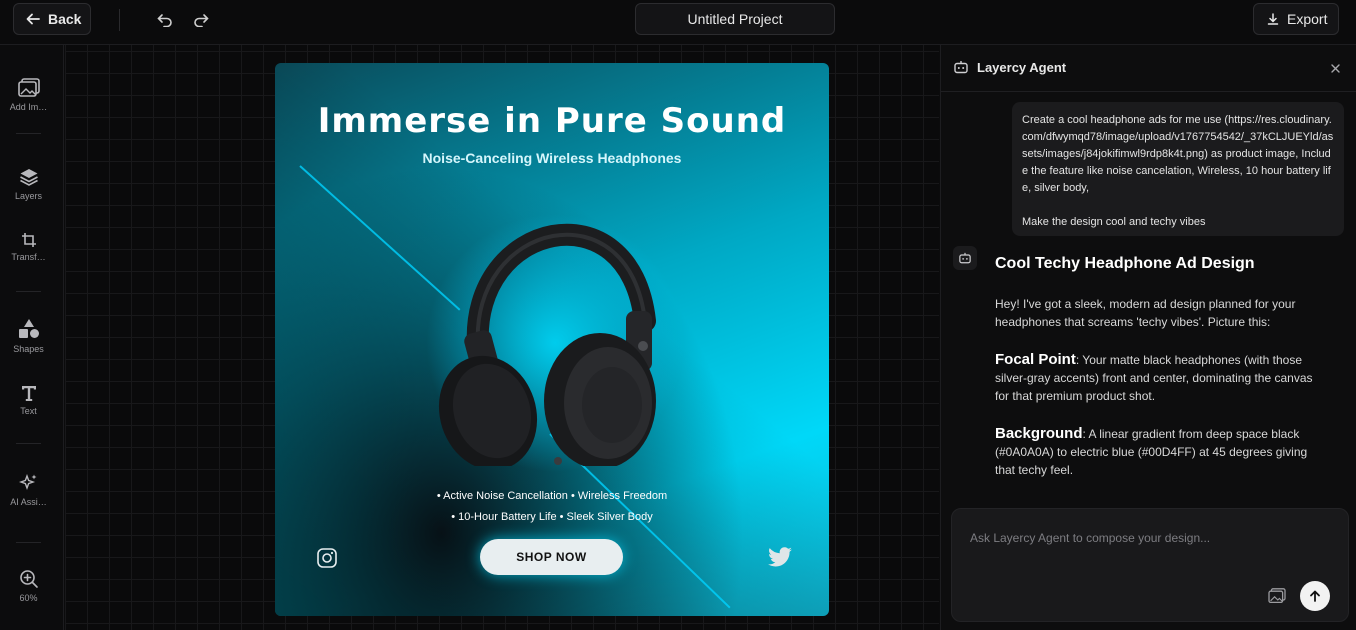 This screenshot has height=630, width=1356. What do you see at coordinates (1277, 596) in the screenshot?
I see `attach-image-icon` at bounding box center [1277, 596].